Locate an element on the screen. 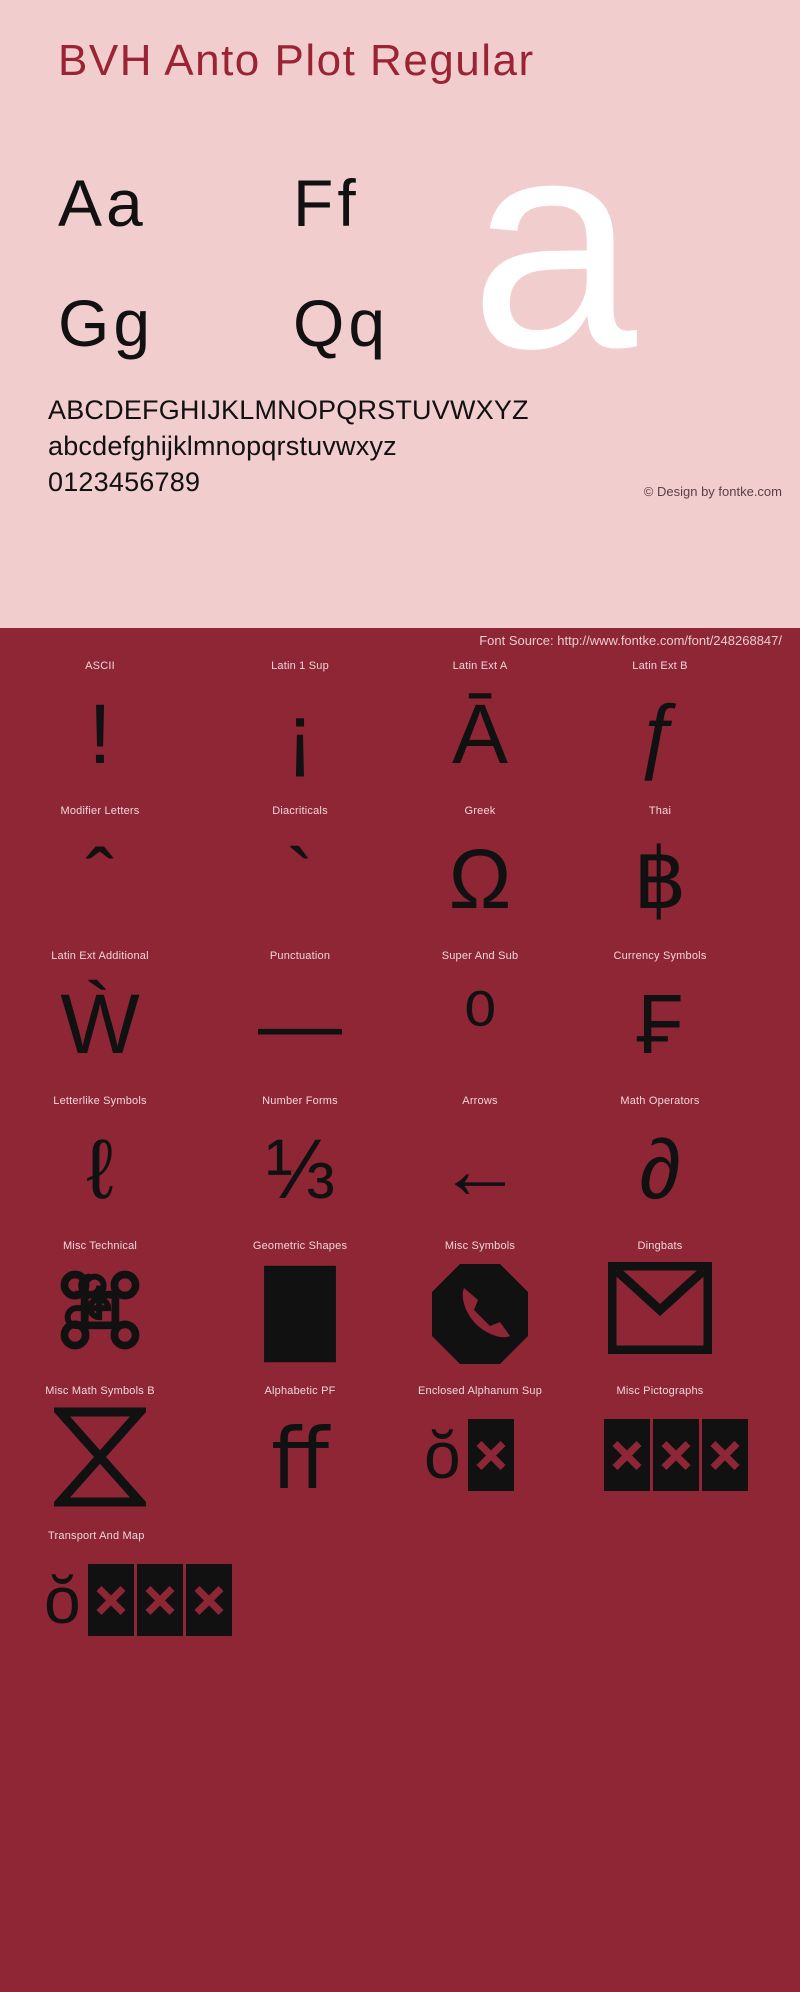 Image resolution: width=800 pixels, height=1992 pixels. block-row: Transport And Map ŏ is located at coordinates (400, 1602).